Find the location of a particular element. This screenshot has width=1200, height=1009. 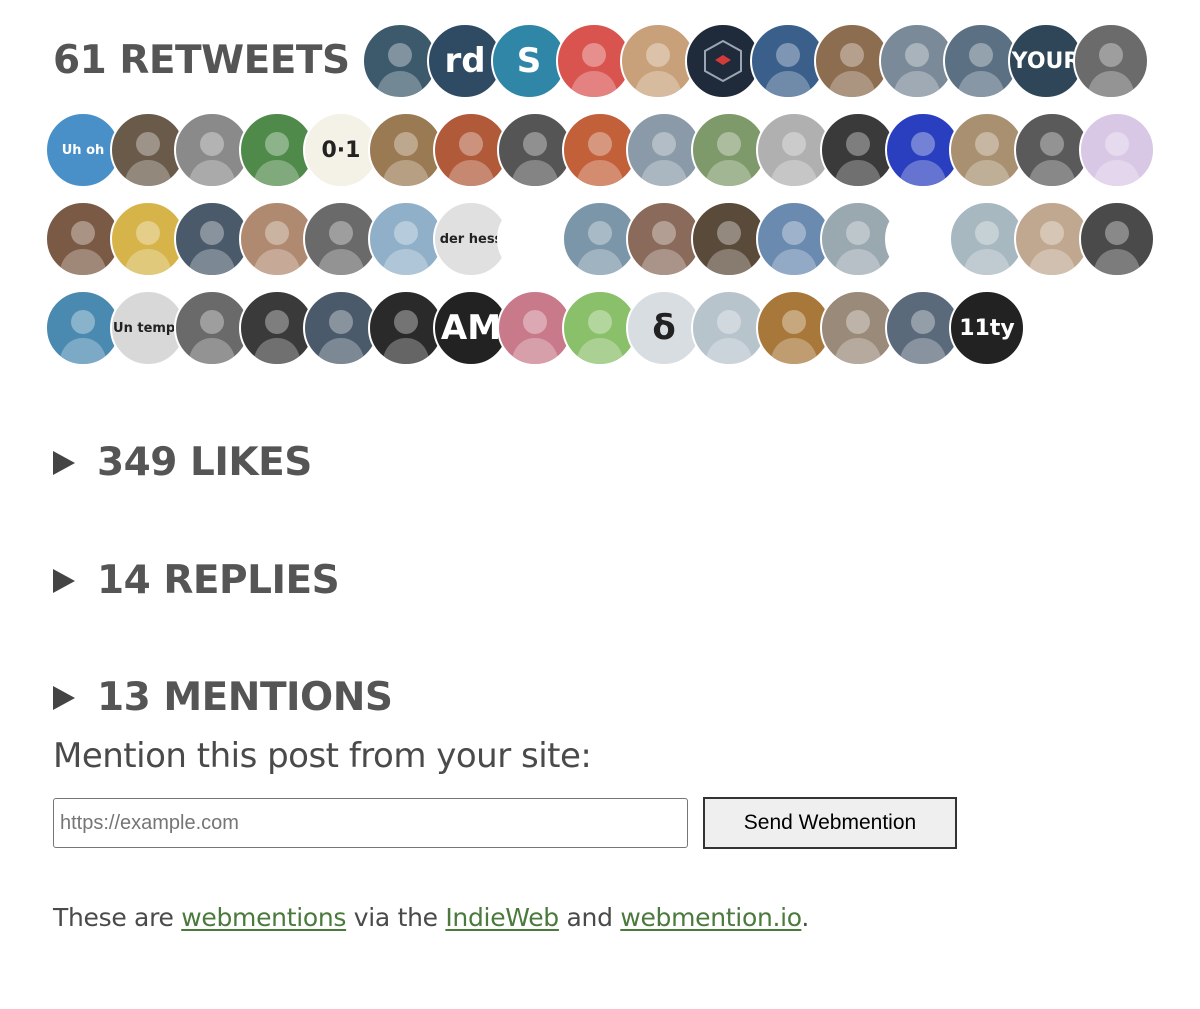

mentions-summary: 13 MENTIONS is located at coordinates (223, 697).